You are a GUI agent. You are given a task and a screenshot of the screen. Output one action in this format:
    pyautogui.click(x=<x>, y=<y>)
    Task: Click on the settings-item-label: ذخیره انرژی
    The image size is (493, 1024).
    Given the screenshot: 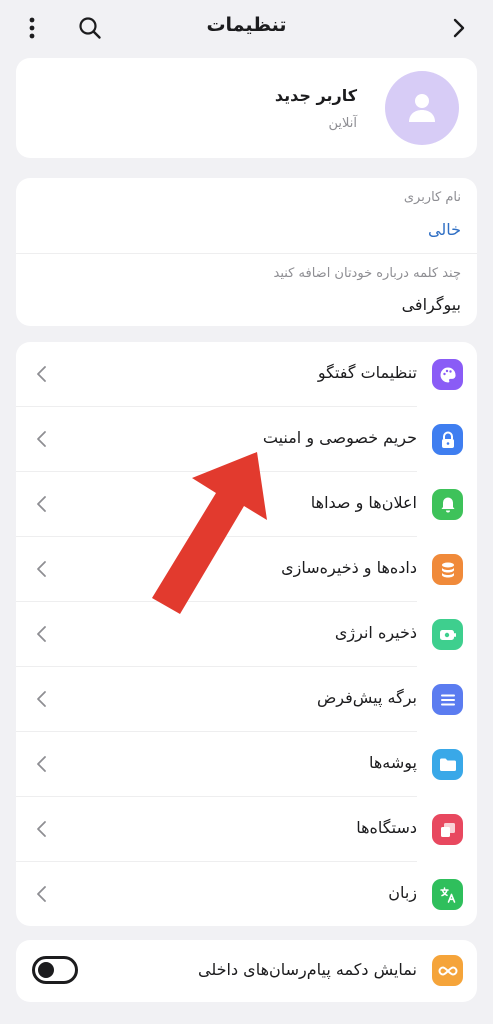 What is the action you would take?
    pyautogui.click(x=375, y=632)
    